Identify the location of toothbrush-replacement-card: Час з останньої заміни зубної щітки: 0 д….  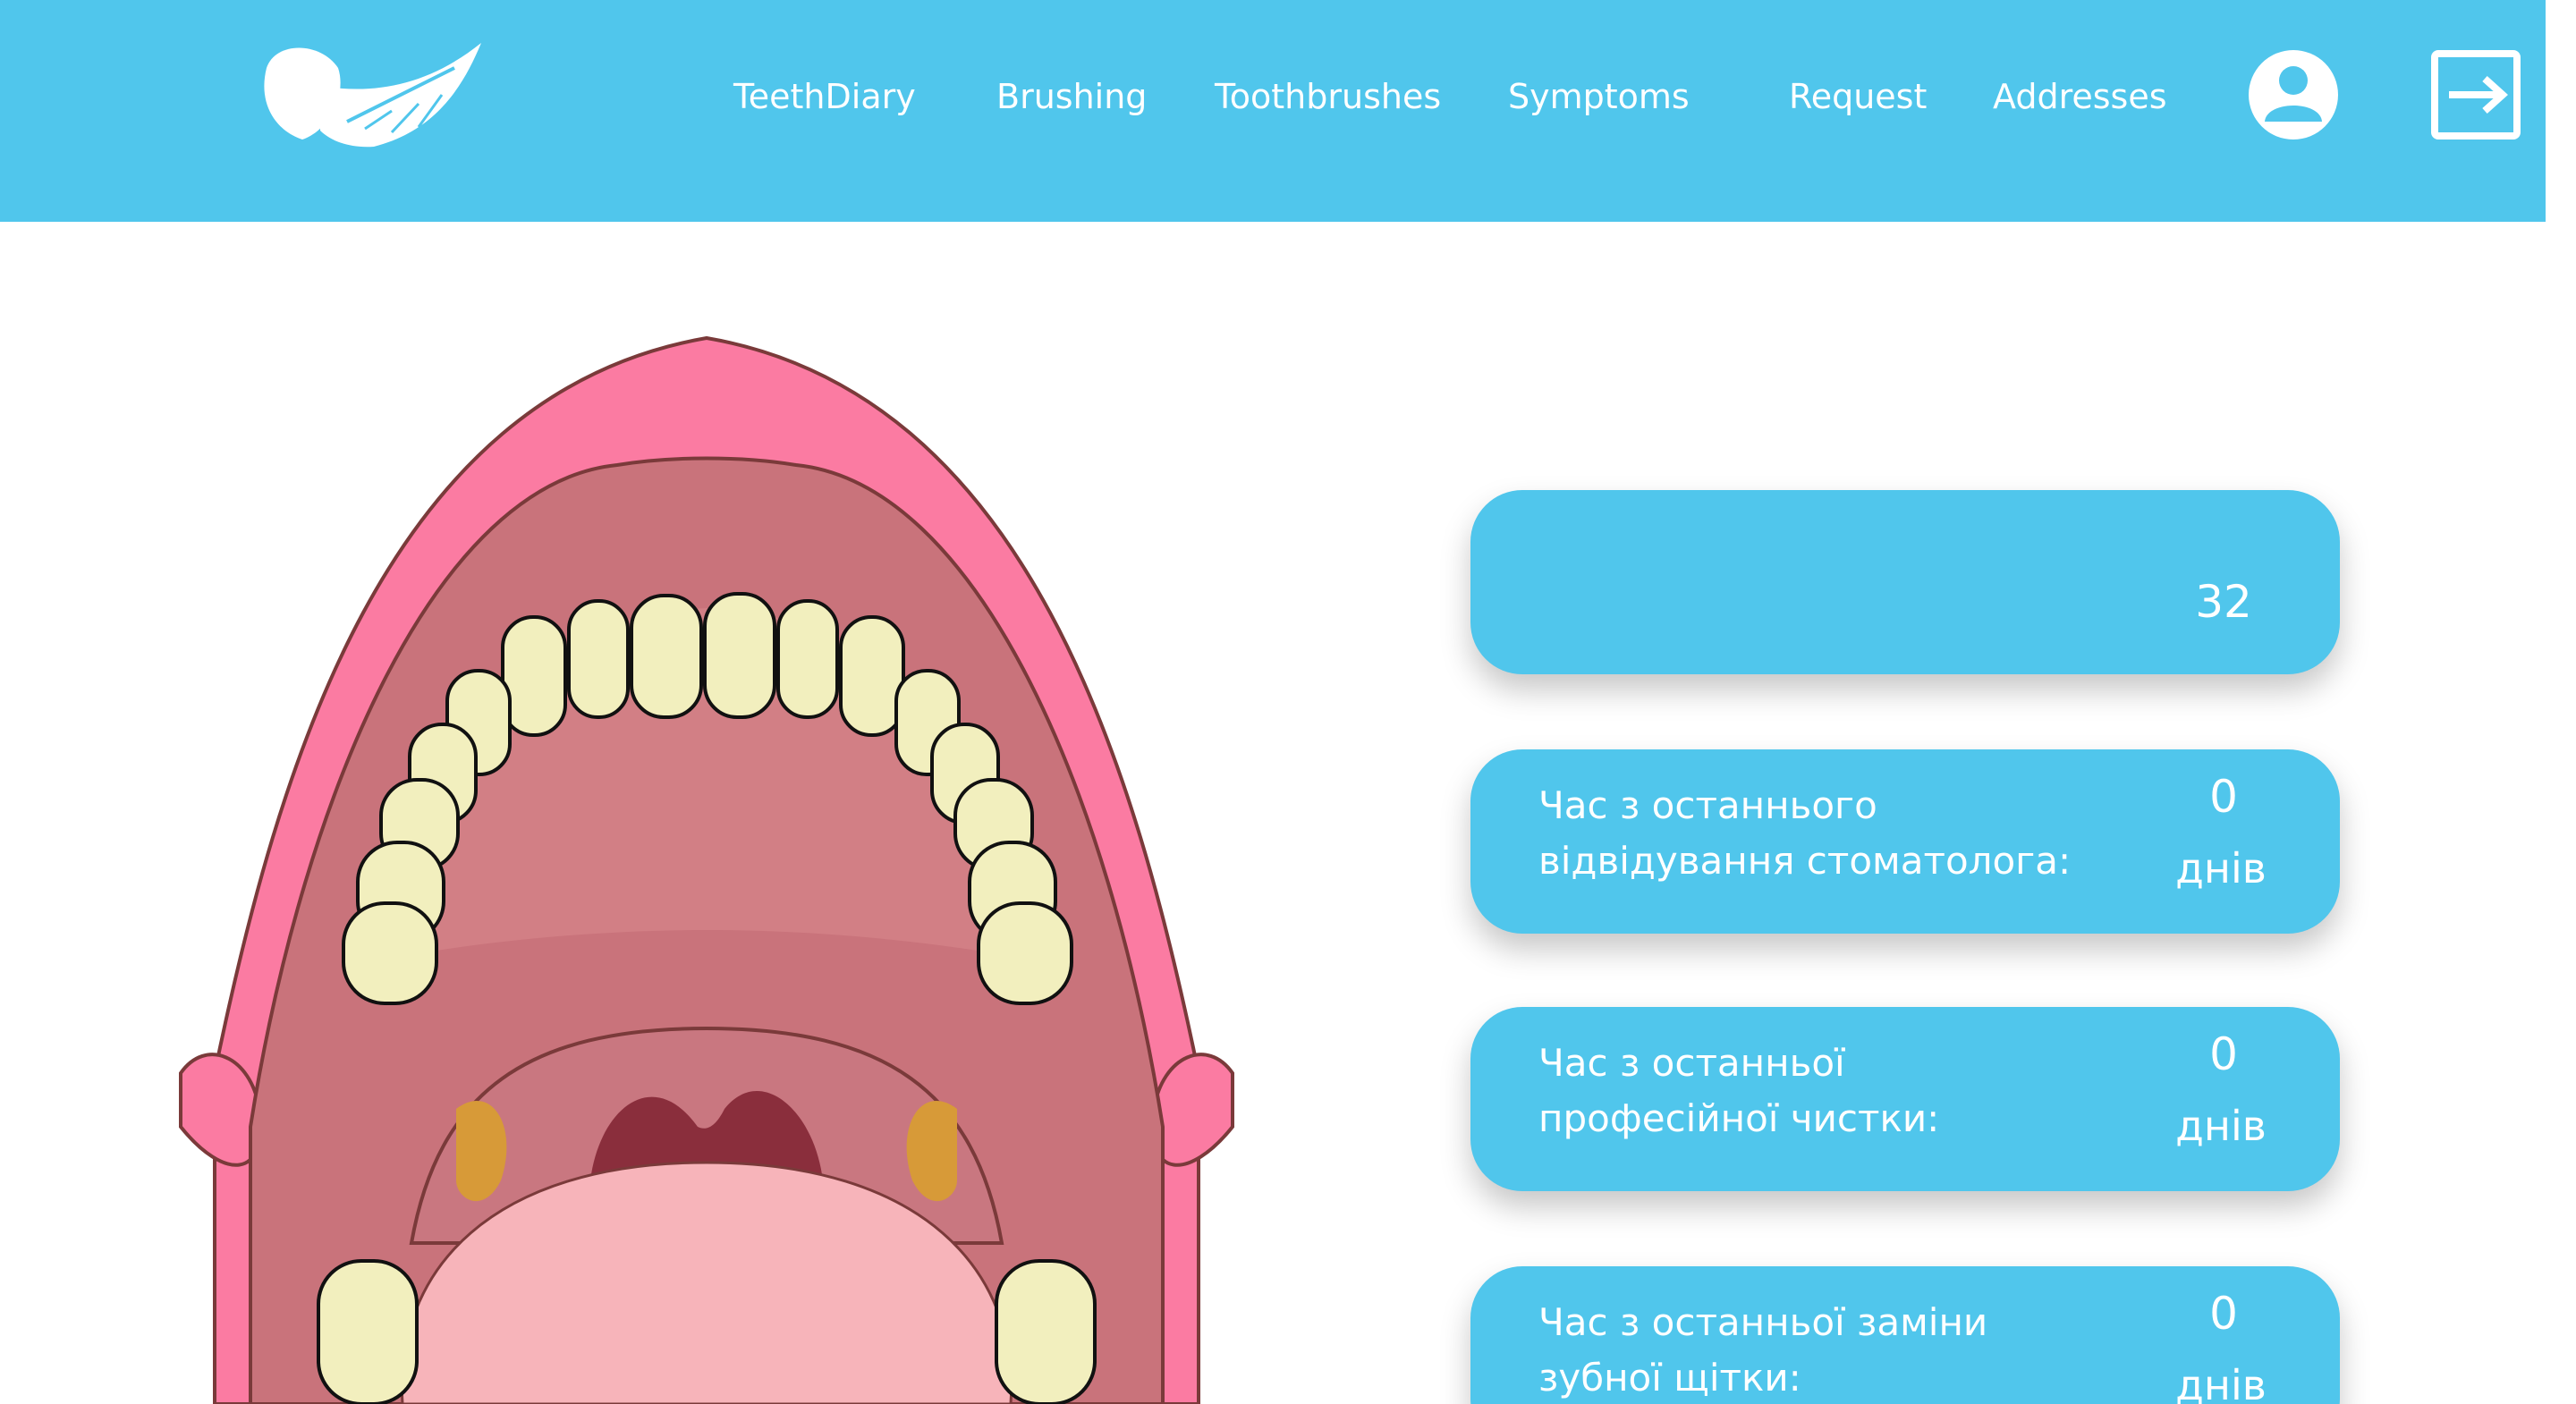
(1905, 1335).